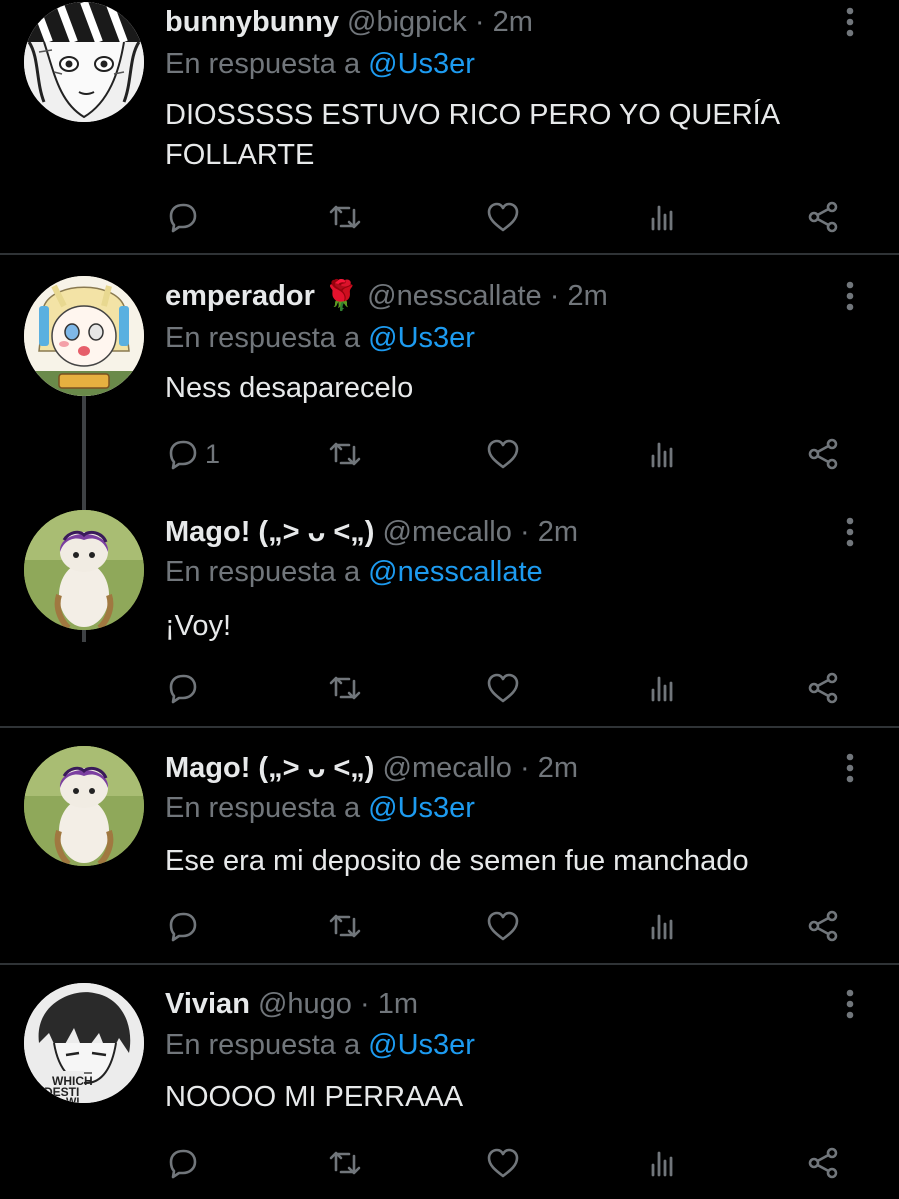 Image resolution: width=899 pixels, height=1199 pixels. Describe the element at coordinates (84, 1043) in the screenshot. I see `avatar: WHICH DESTI WI` at that location.